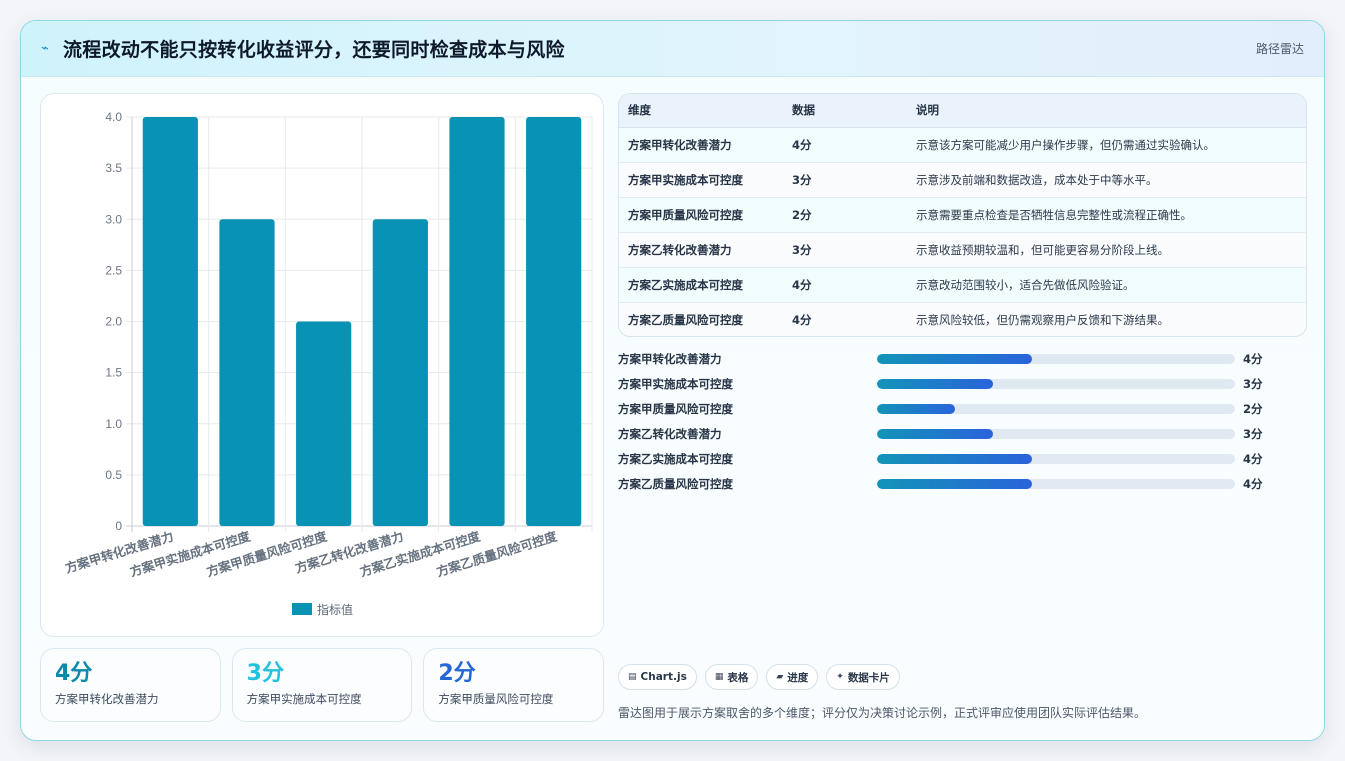 This screenshot has width=1345, height=761. I want to click on y-tick-label: 1.0, so click(113, 424).